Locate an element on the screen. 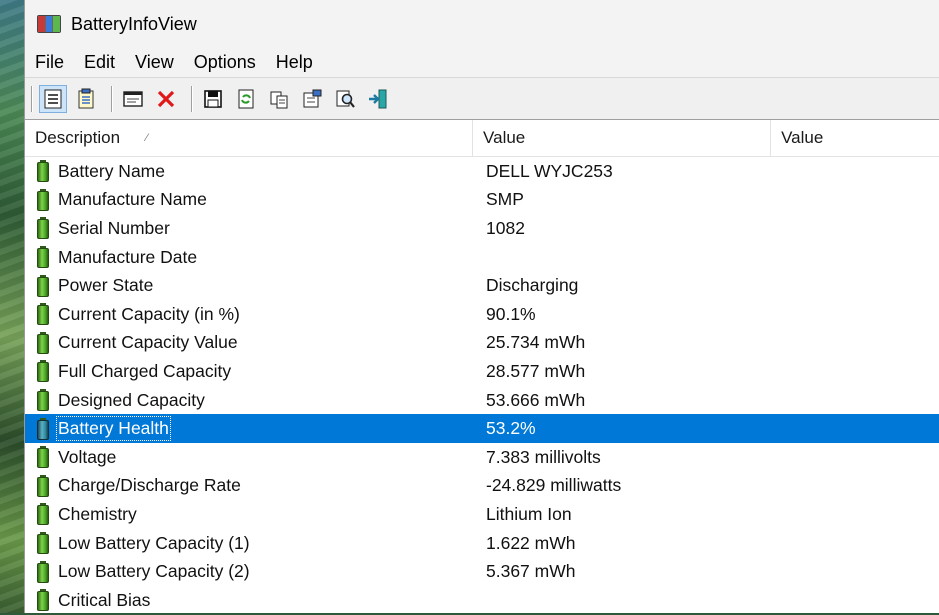 The image size is (939, 615). description-cell: Critical Bias is located at coordinates (250, 600).